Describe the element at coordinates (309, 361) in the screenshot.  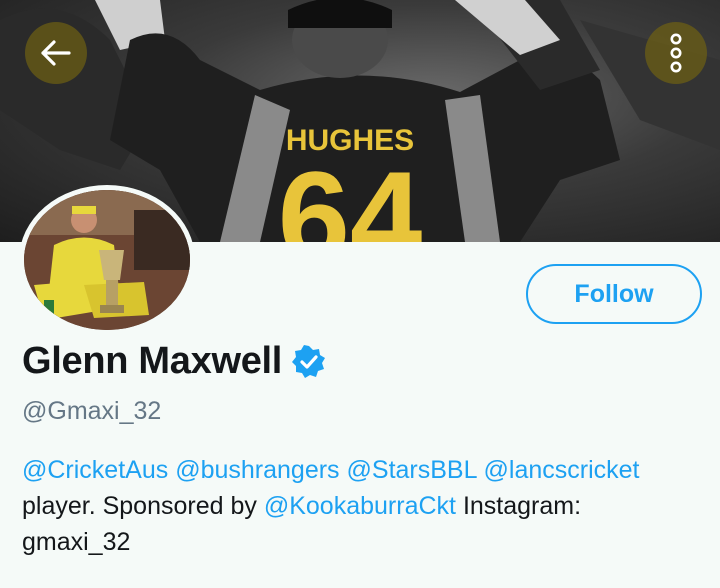
I see `verified-badge-icon` at that location.